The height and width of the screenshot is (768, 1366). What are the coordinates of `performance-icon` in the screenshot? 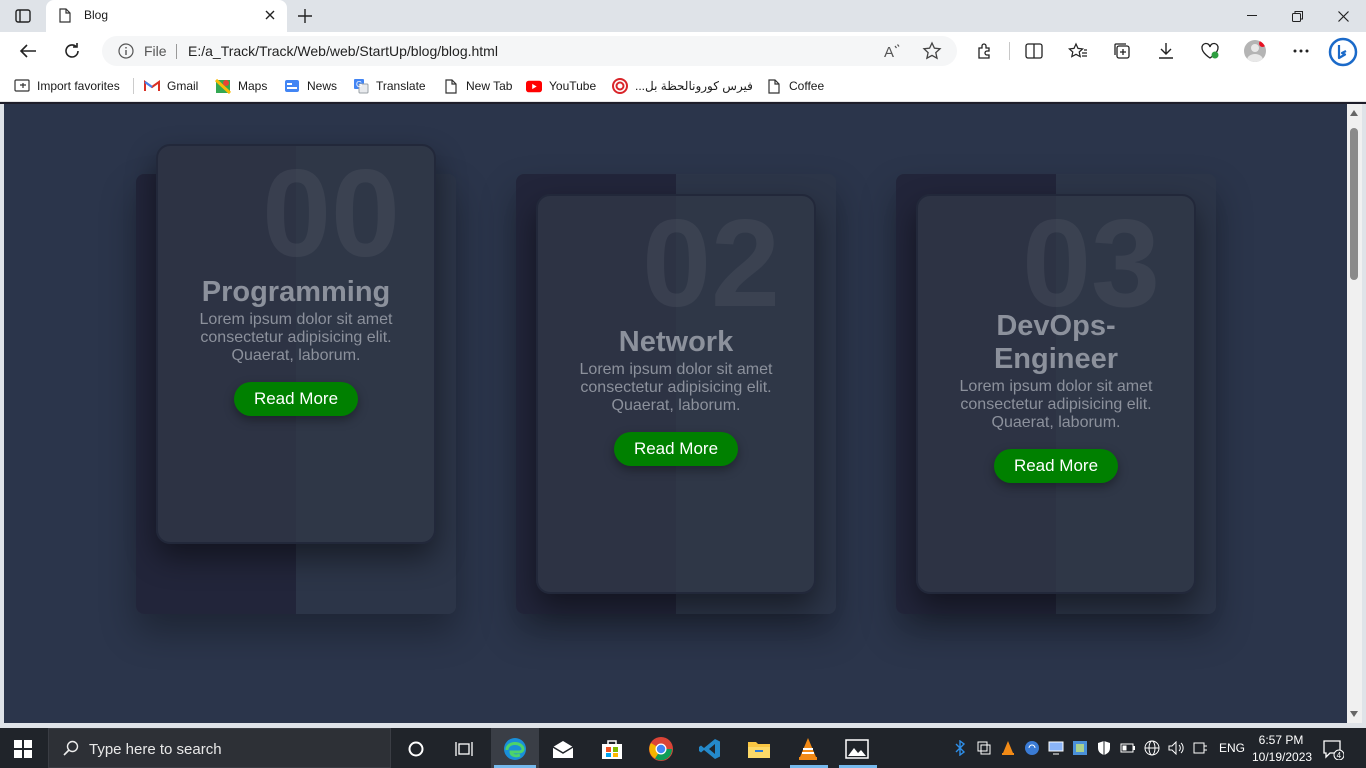 It's located at (1210, 51).